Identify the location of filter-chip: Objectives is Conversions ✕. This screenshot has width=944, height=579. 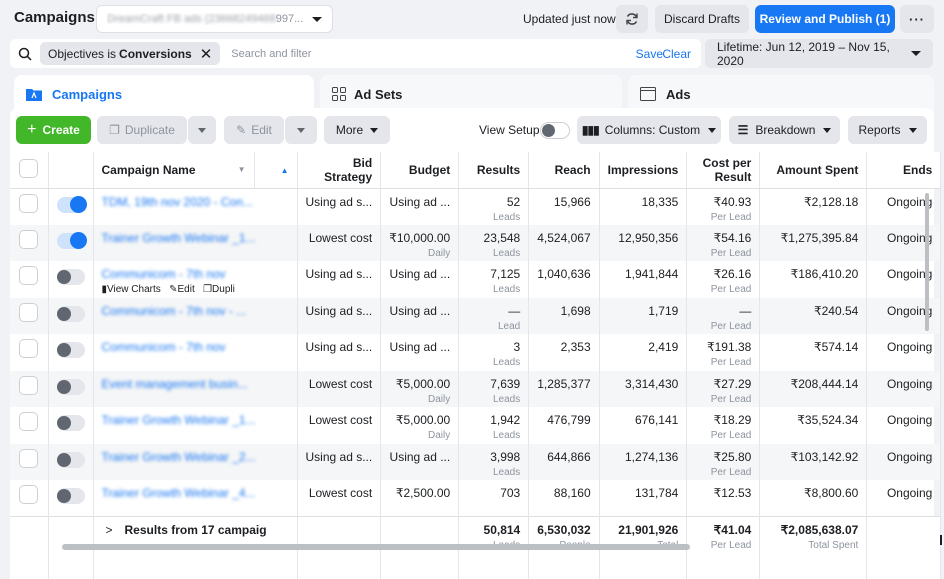
(130, 53).